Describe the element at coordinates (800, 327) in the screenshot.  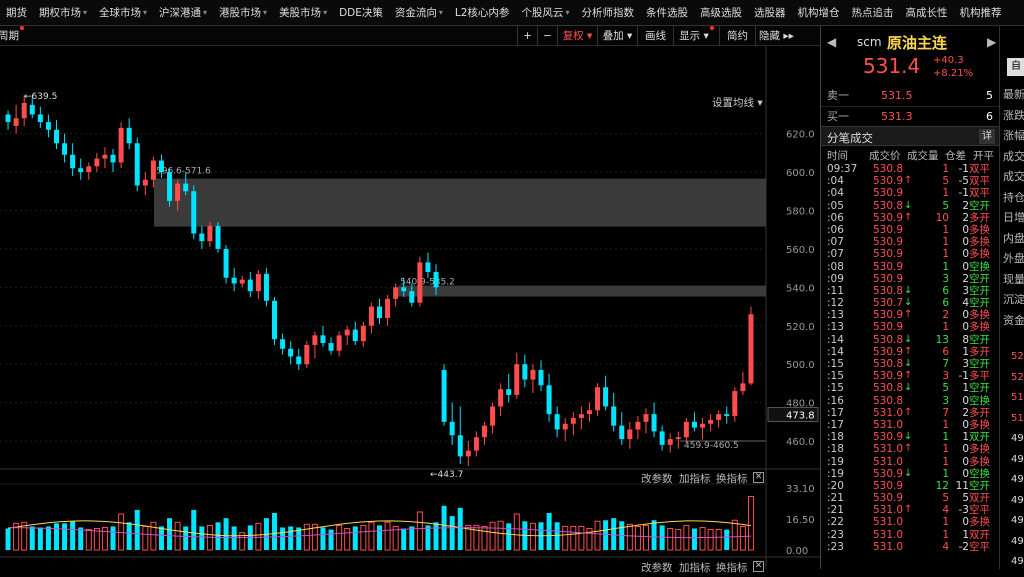
I see `y-tick-label: 520.0` at that location.